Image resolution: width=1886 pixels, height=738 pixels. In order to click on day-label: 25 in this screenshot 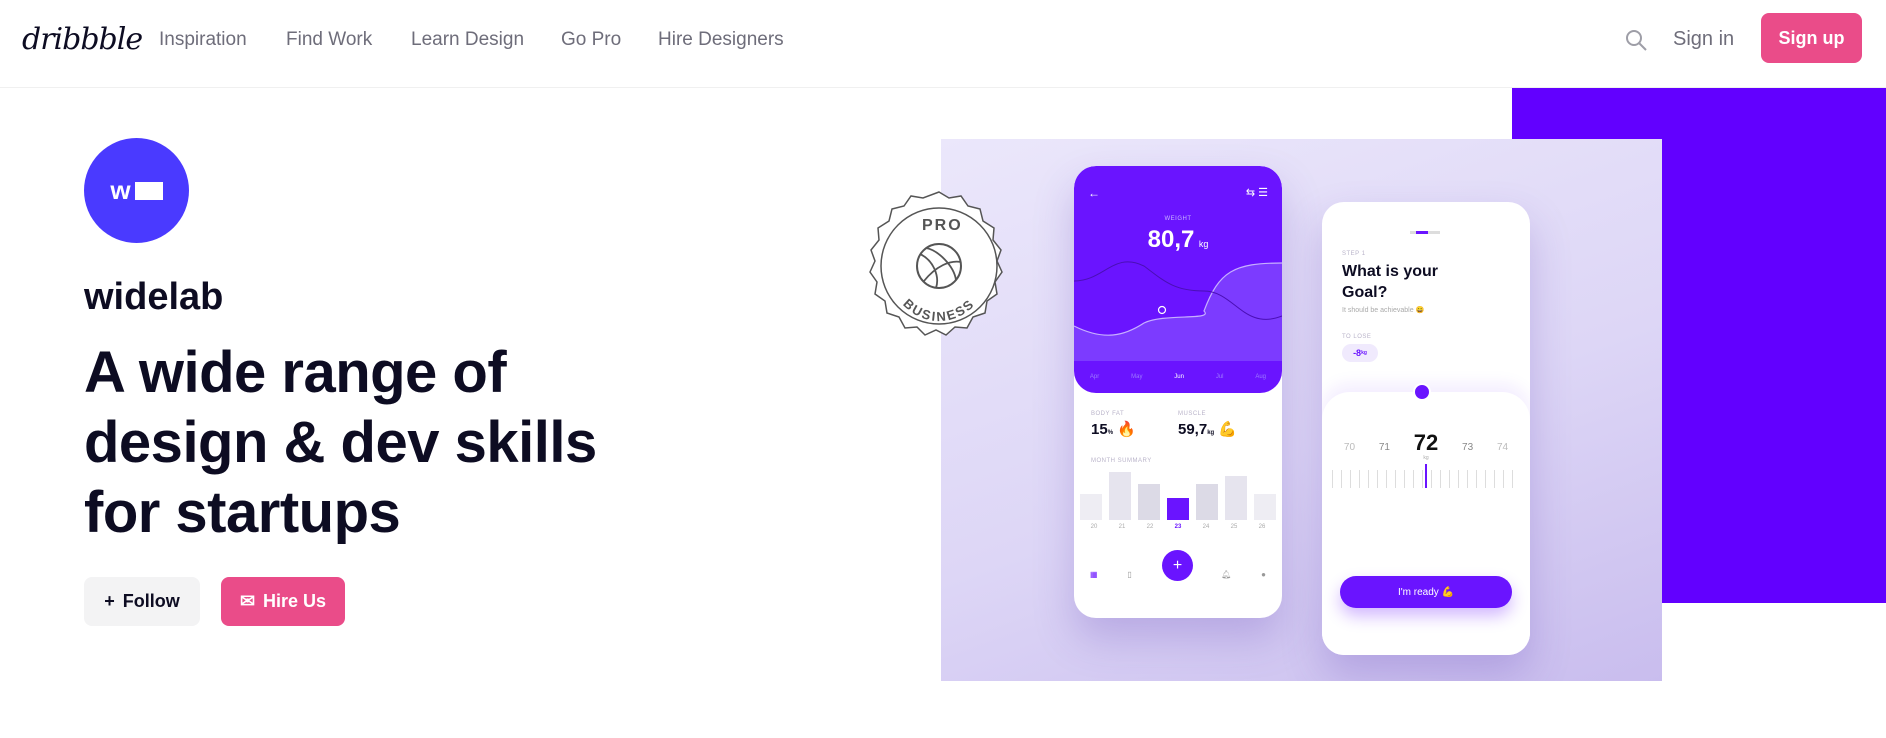, I will do `click(1234, 527)`.